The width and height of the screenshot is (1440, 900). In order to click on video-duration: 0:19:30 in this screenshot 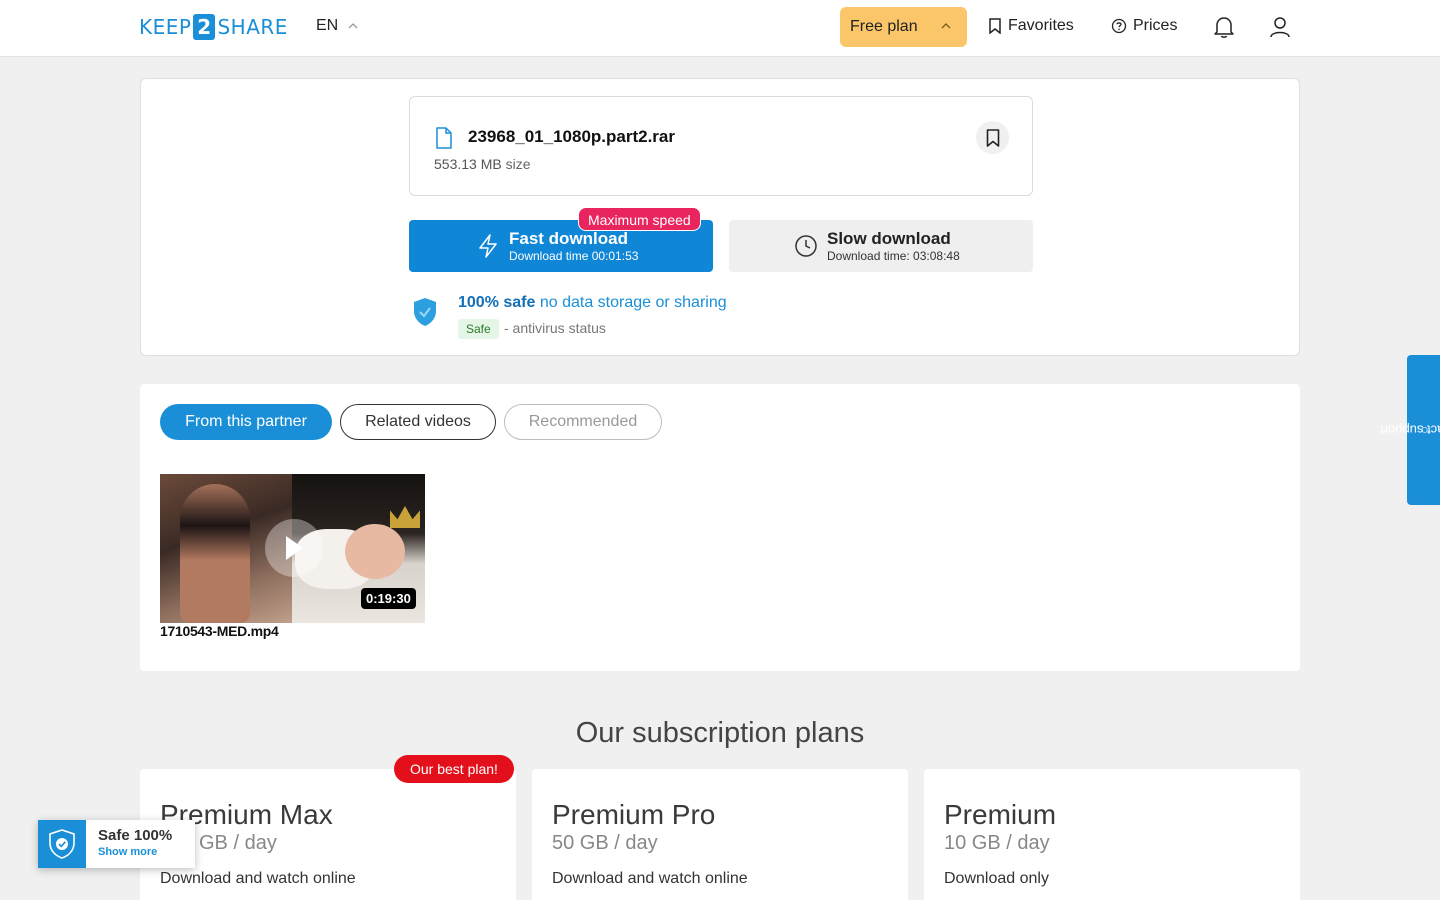, I will do `click(388, 598)`.